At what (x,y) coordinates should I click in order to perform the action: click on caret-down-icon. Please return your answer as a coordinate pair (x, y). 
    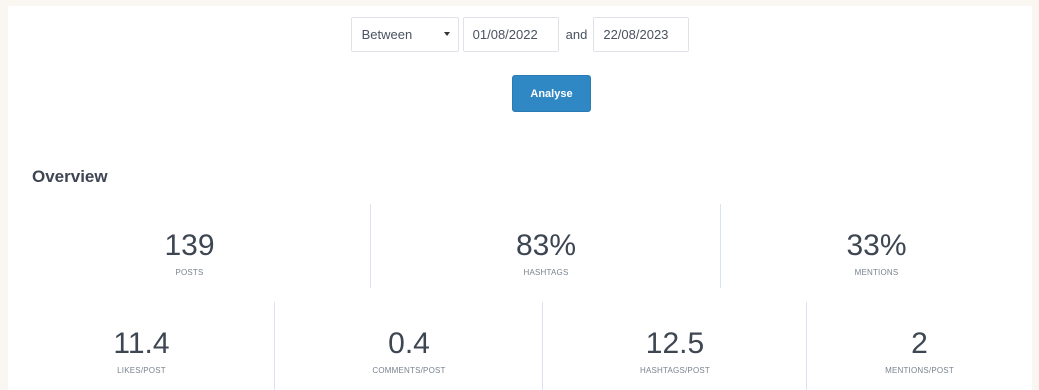
    Looking at the image, I should click on (446, 34).